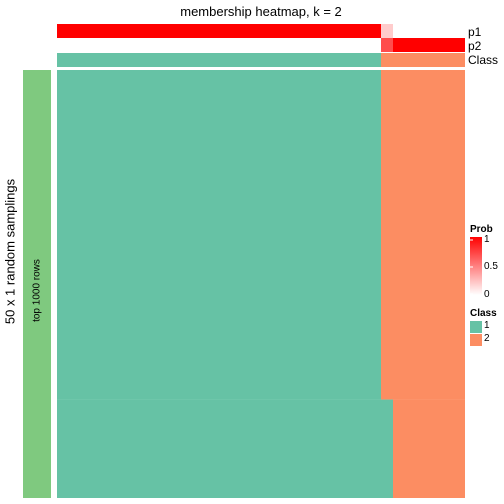 This screenshot has height=504, width=504. I want to click on legend-class-label-2: 2, so click(487, 338).